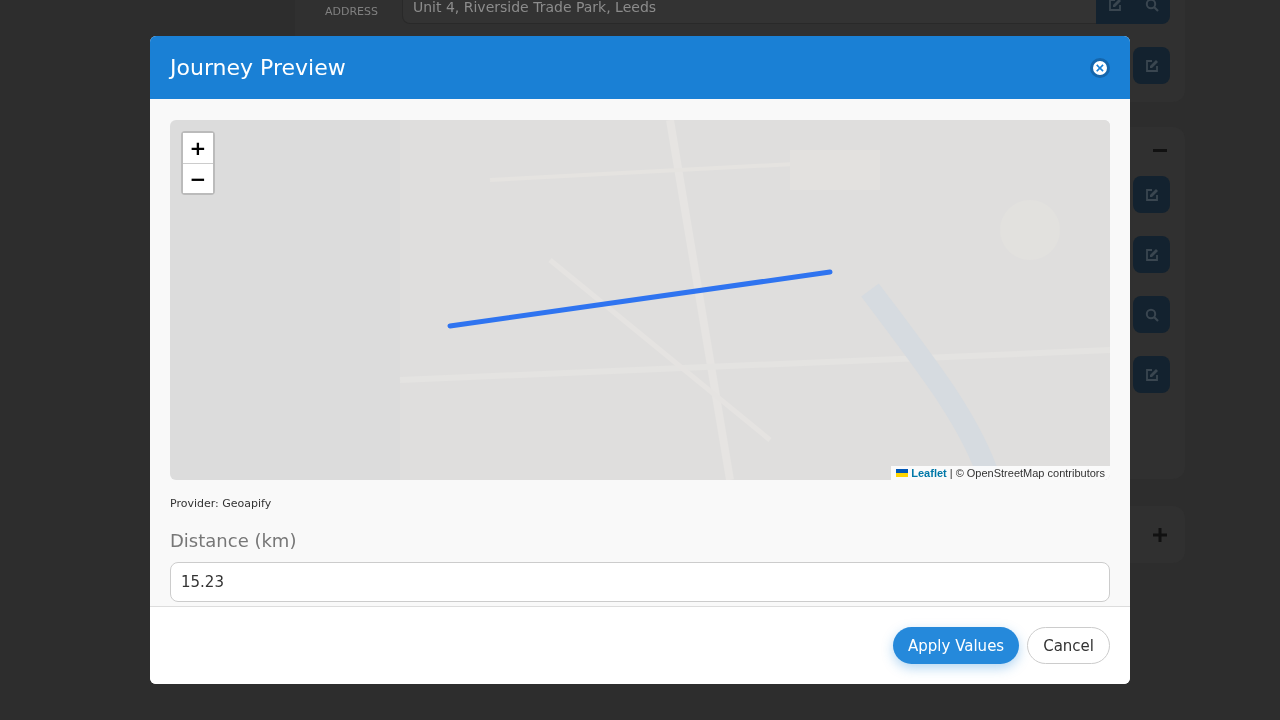 This screenshot has height=720, width=1280. I want to click on attribution-text: | © OpenStreetMap contributors, so click(1027, 473).